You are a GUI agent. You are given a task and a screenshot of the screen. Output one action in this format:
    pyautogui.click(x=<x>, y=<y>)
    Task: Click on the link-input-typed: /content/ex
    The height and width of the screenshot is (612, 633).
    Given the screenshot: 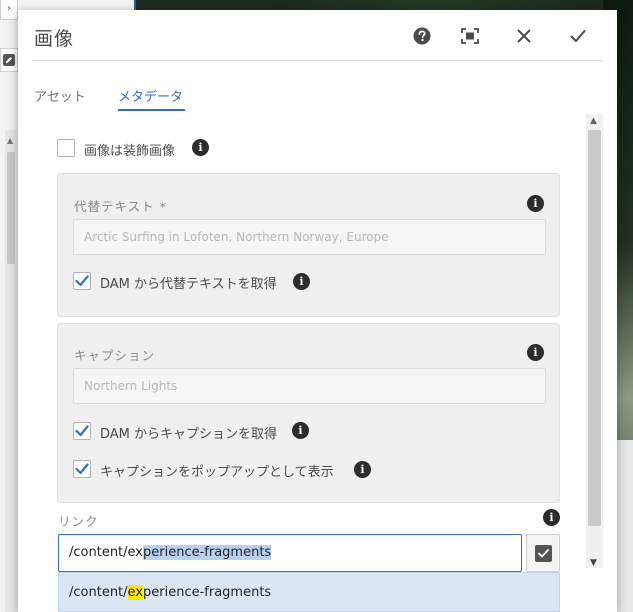 What is the action you would take?
    pyautogui.click(x=106, y=552)
    